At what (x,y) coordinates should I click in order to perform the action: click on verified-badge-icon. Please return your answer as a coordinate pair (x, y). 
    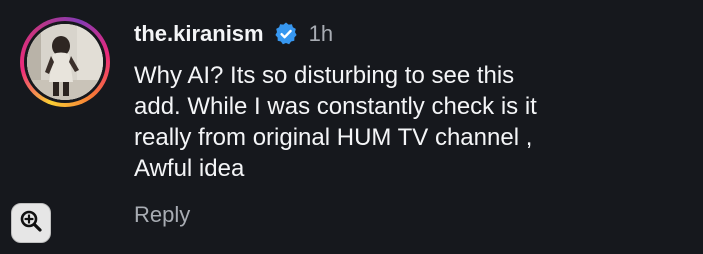
    Looking at the image, I should click on (286, 34).